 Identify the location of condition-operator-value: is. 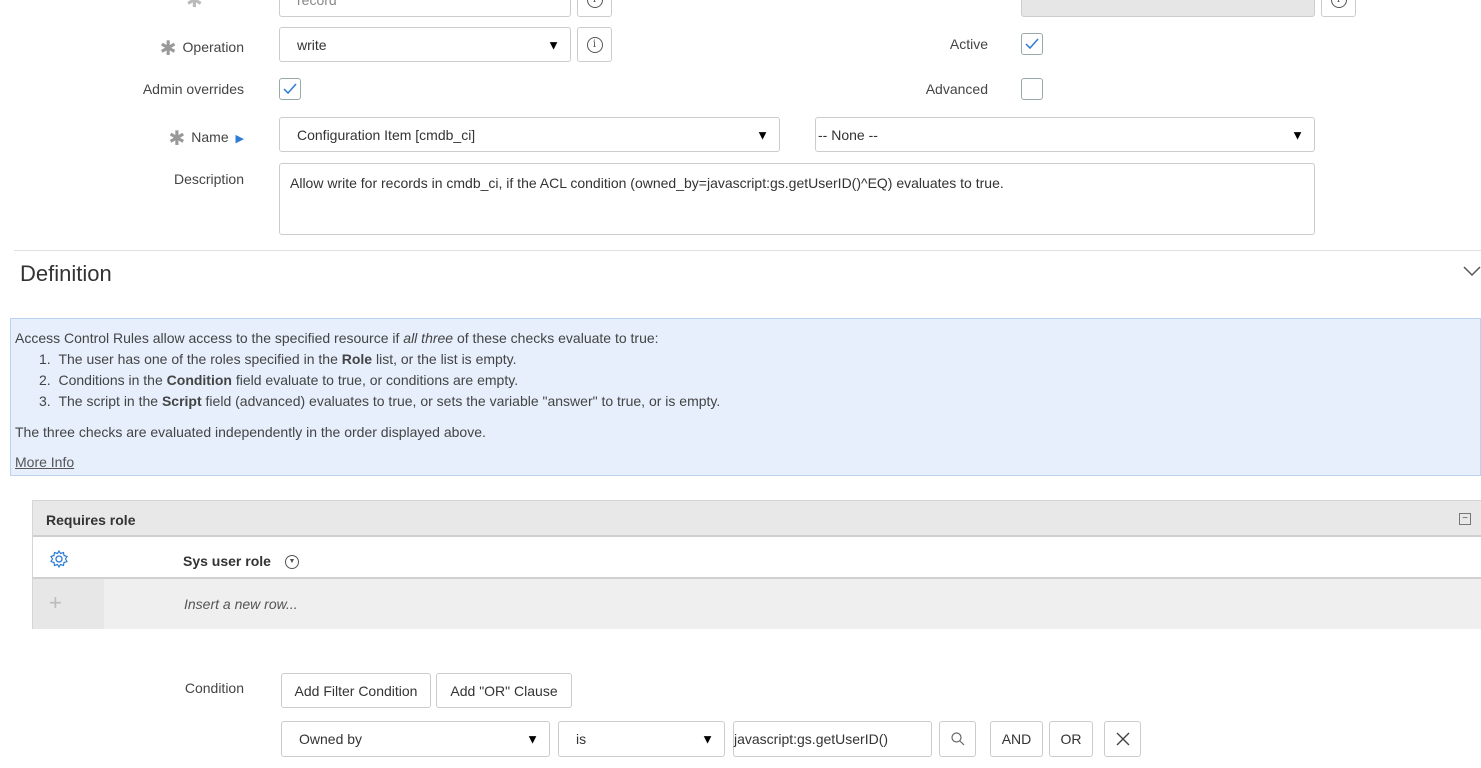
(581, 739).